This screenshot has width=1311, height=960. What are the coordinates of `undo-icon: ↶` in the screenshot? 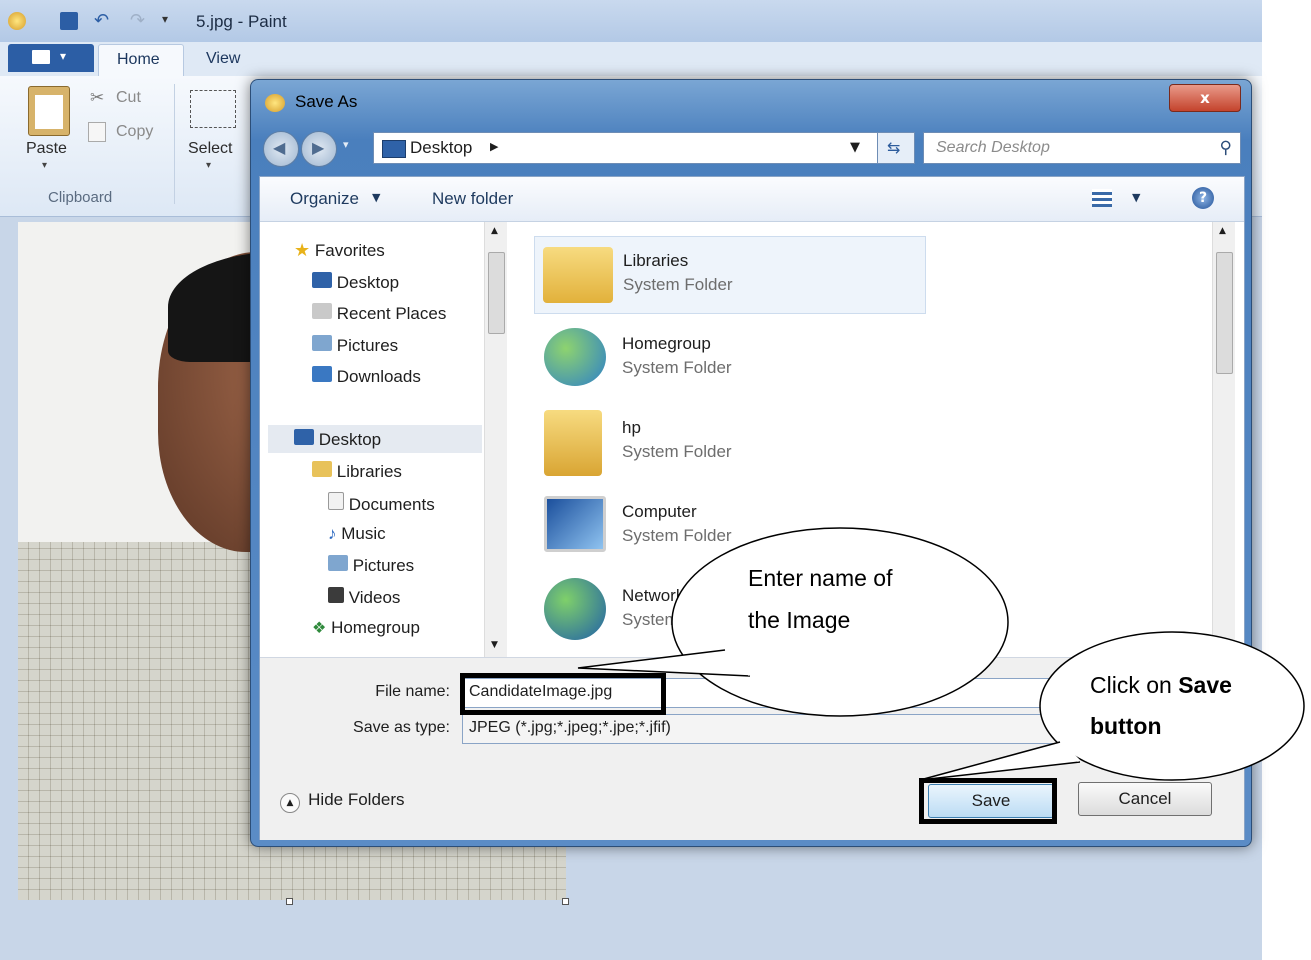 It's located at (101, 20).